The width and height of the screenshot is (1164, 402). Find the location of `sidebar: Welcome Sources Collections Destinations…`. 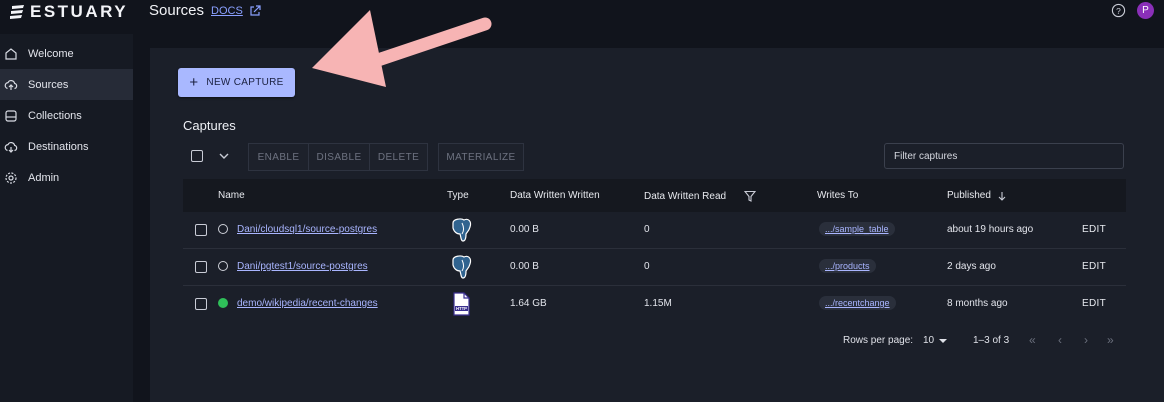

sidebar: Welcome Sources Collections Destinations… is located at coordinates (66, 218).